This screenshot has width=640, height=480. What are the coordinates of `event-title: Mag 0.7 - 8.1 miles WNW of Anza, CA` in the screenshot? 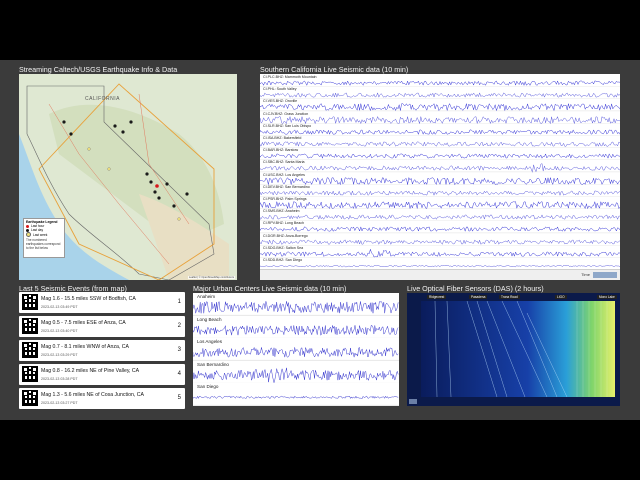 It's located at (85, 347).